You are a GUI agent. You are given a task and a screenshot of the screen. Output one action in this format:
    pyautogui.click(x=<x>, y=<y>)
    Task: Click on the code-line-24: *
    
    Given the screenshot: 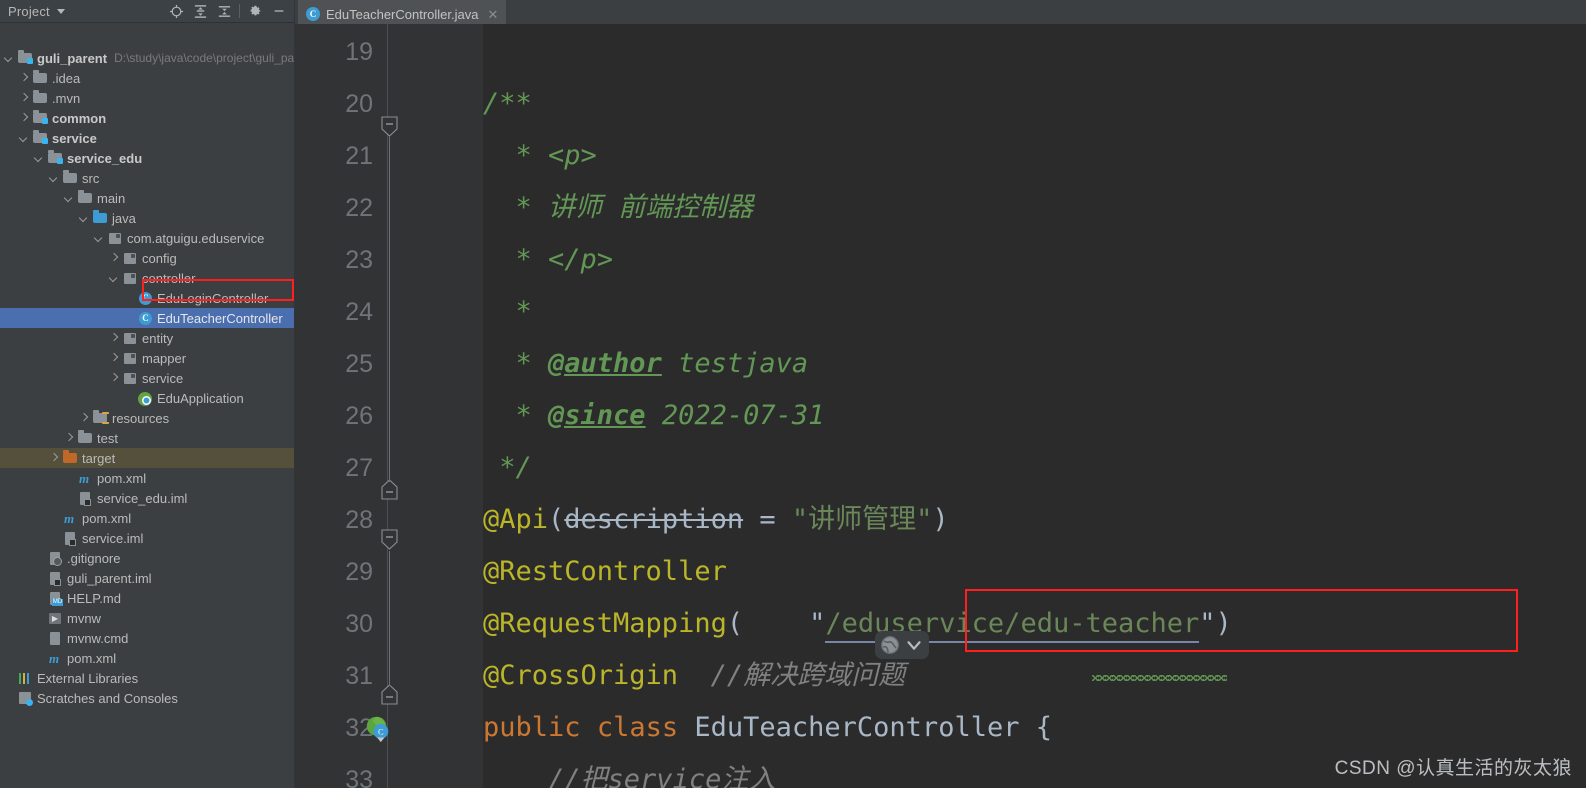 What is the action you would take?
    pyautogui.click(x=507, y=312)
    